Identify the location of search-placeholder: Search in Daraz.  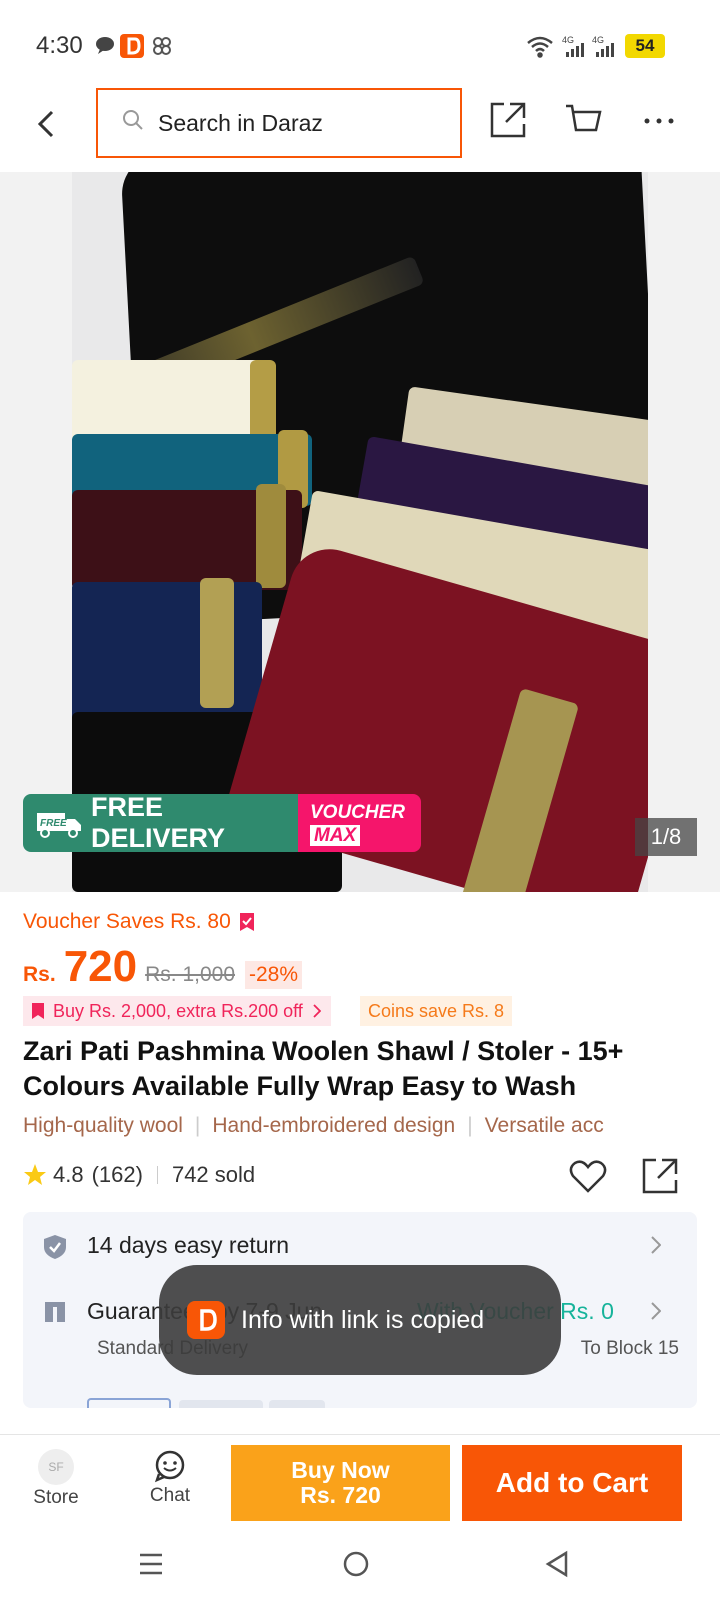
(240, 122).